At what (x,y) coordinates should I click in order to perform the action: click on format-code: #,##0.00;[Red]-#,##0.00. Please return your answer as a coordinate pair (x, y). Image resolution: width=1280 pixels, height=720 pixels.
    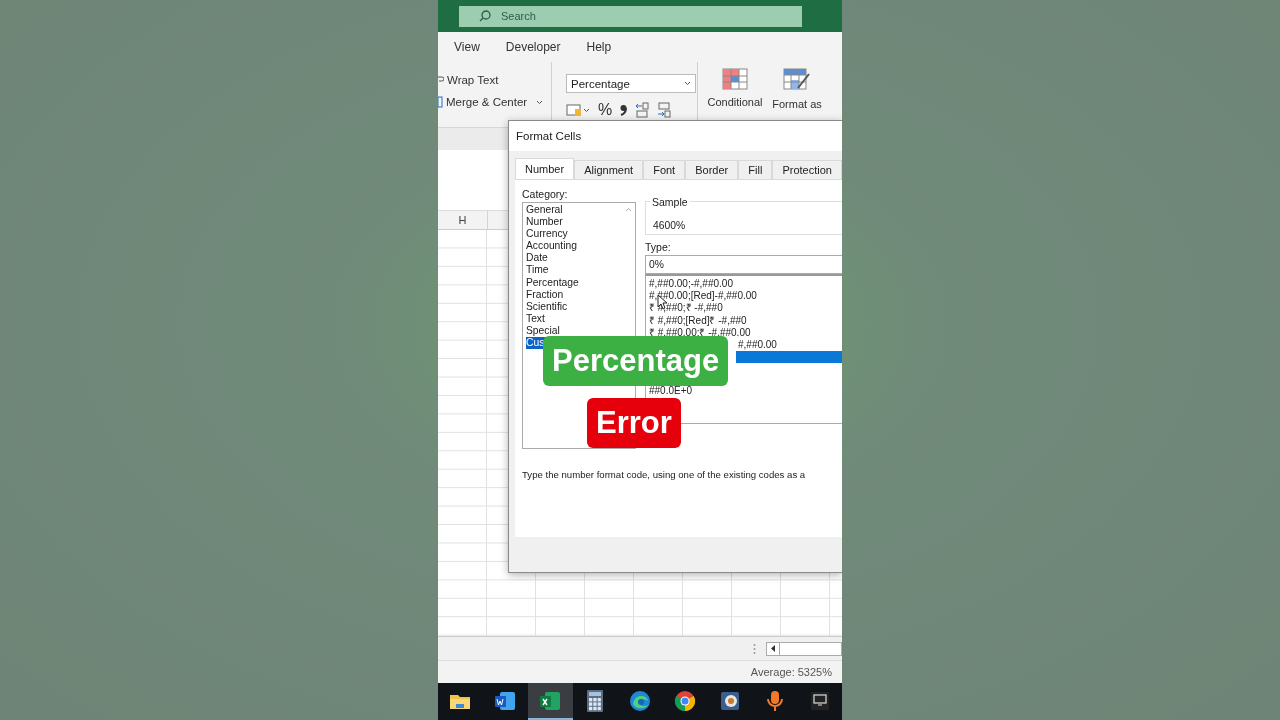
    Looking at the image, I should click on (703, 296).